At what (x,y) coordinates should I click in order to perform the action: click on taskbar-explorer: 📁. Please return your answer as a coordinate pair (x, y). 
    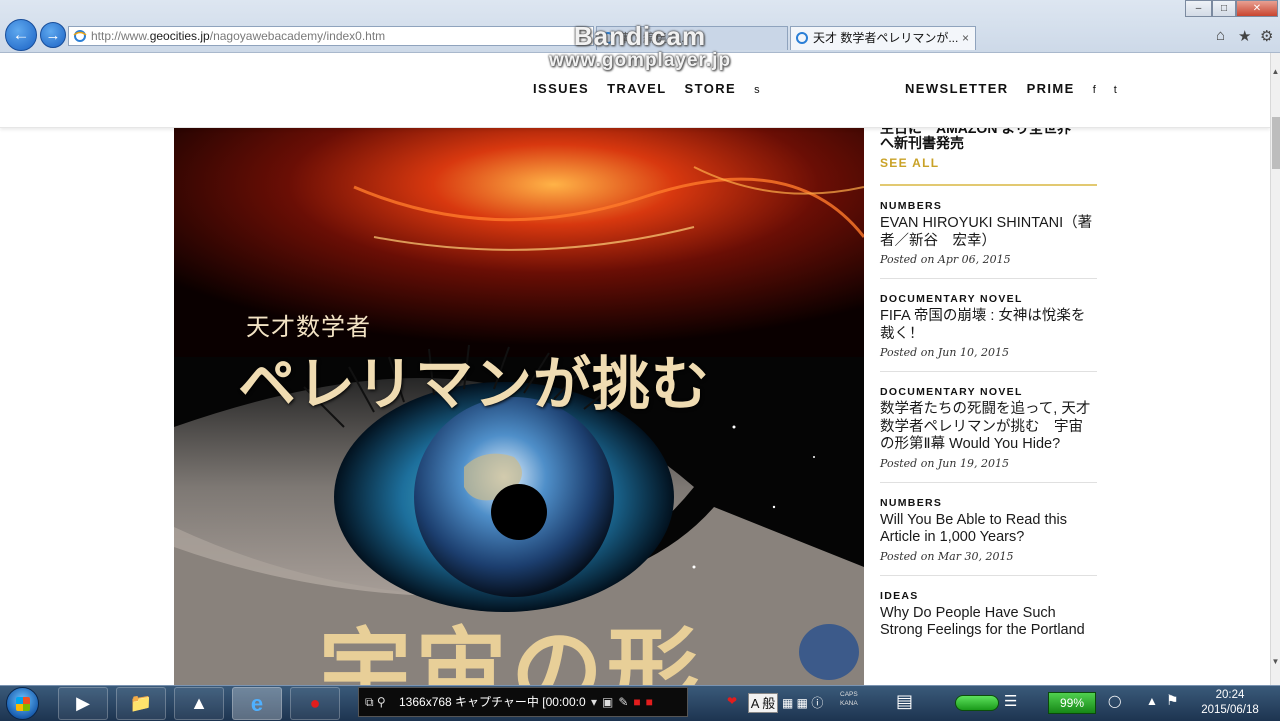
    Looking at the image, I should click on (141, 703).